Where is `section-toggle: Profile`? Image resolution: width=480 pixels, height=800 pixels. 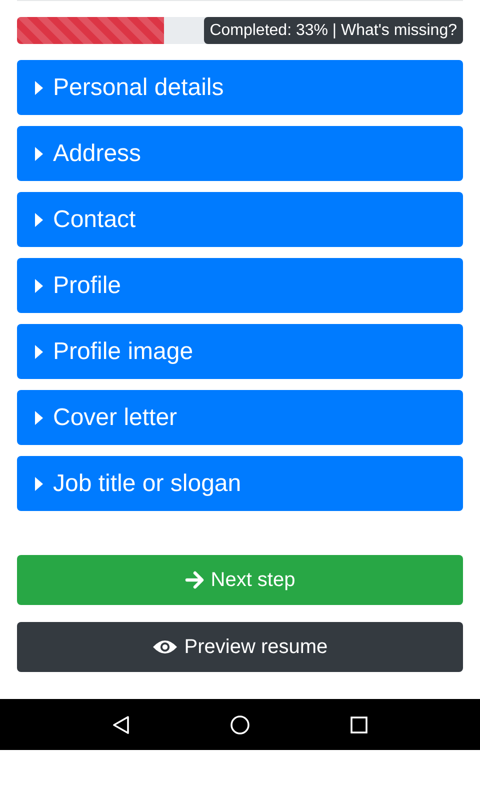
section-toggle: Profile is located at coordinates (240, 285).